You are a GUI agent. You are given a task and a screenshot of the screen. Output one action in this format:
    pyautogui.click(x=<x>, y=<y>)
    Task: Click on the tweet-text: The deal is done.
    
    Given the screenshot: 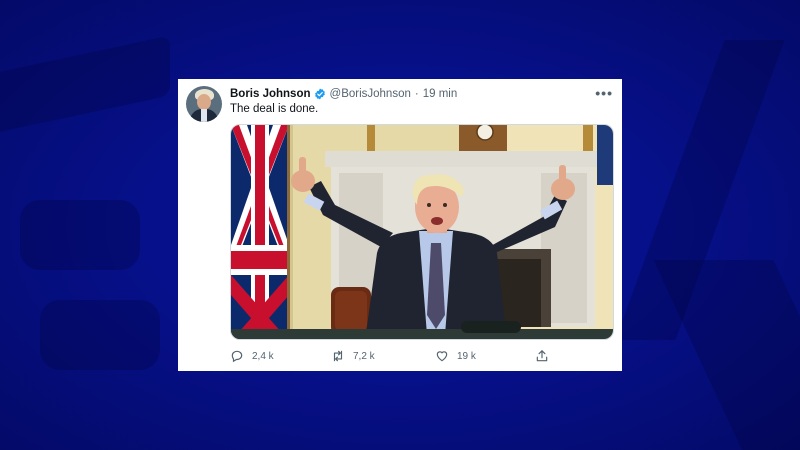 What is the action you would take?
    pyautogui.click(x=274, y=109)
    